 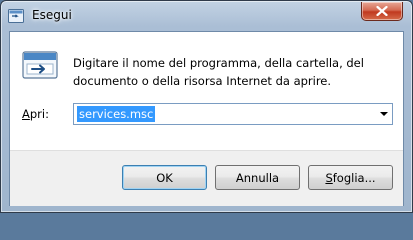 I want to click on dropdown-arrow-icon, so click(x=384, y=114).